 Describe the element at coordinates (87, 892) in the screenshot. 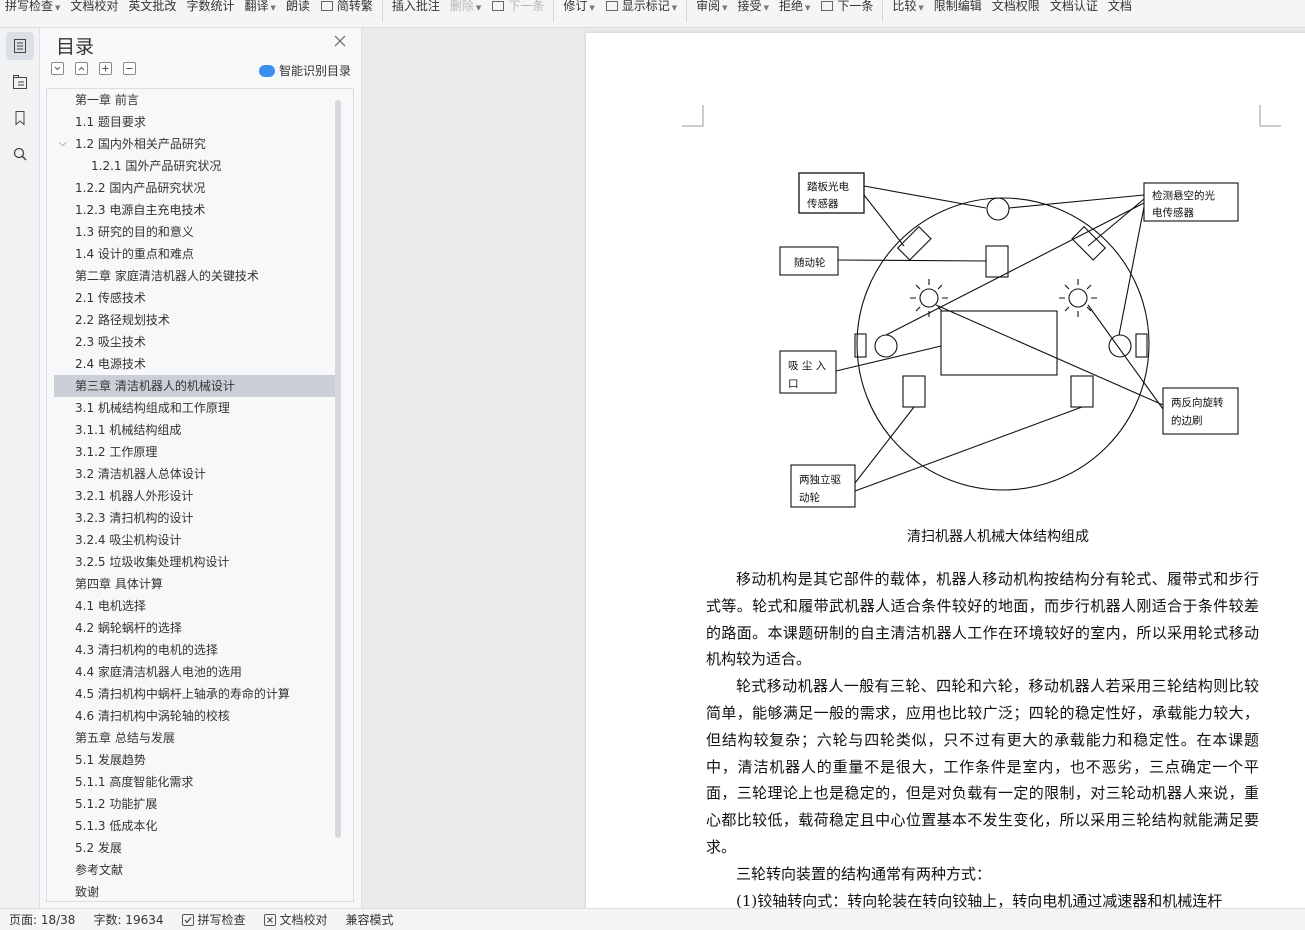

I see `toc-item-label: 致谢` at that location.